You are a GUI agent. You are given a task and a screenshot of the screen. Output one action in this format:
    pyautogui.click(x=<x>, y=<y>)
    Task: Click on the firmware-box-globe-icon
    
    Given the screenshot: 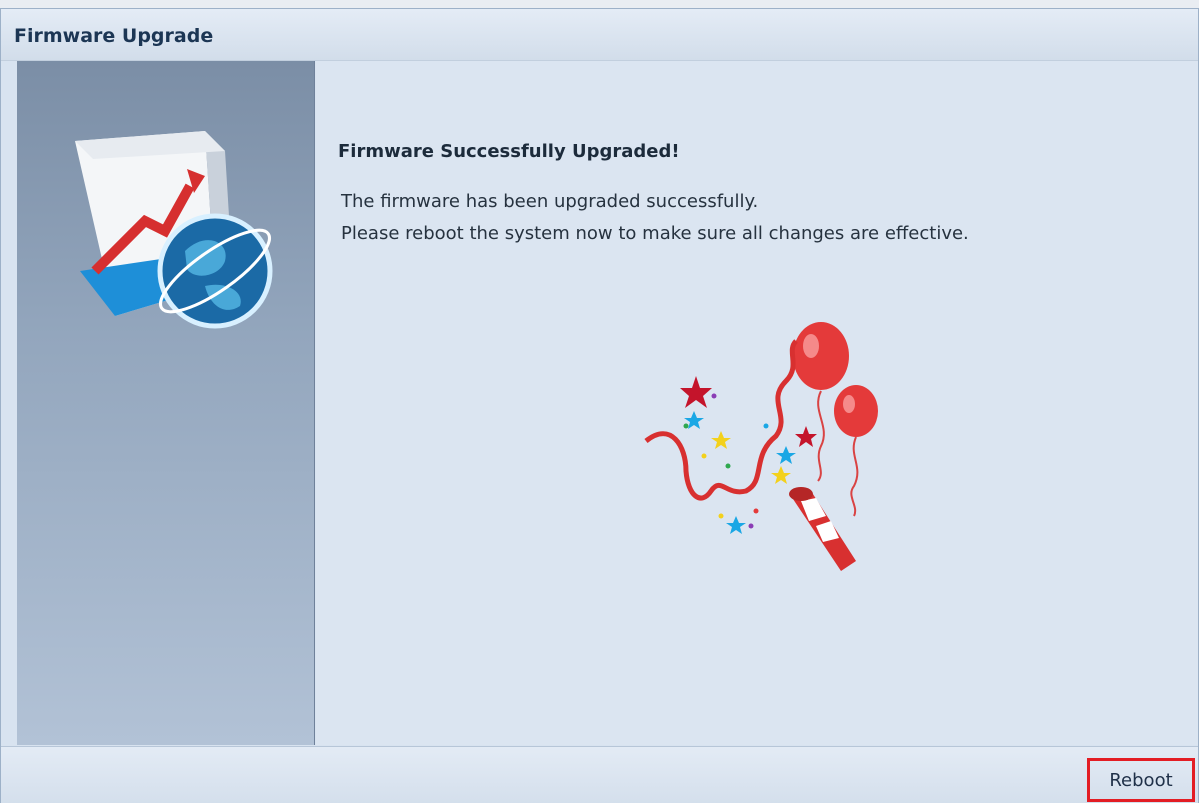 What is the action you would take?
    pyautogui.click(x=174, y=230)
    